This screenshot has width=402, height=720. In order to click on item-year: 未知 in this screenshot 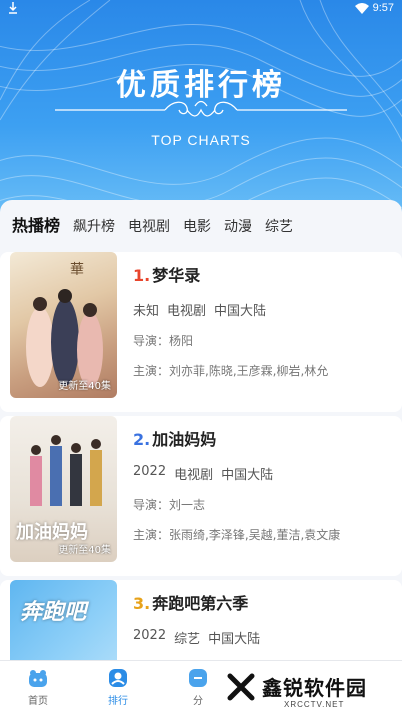, I will do `click(146, 311)`.